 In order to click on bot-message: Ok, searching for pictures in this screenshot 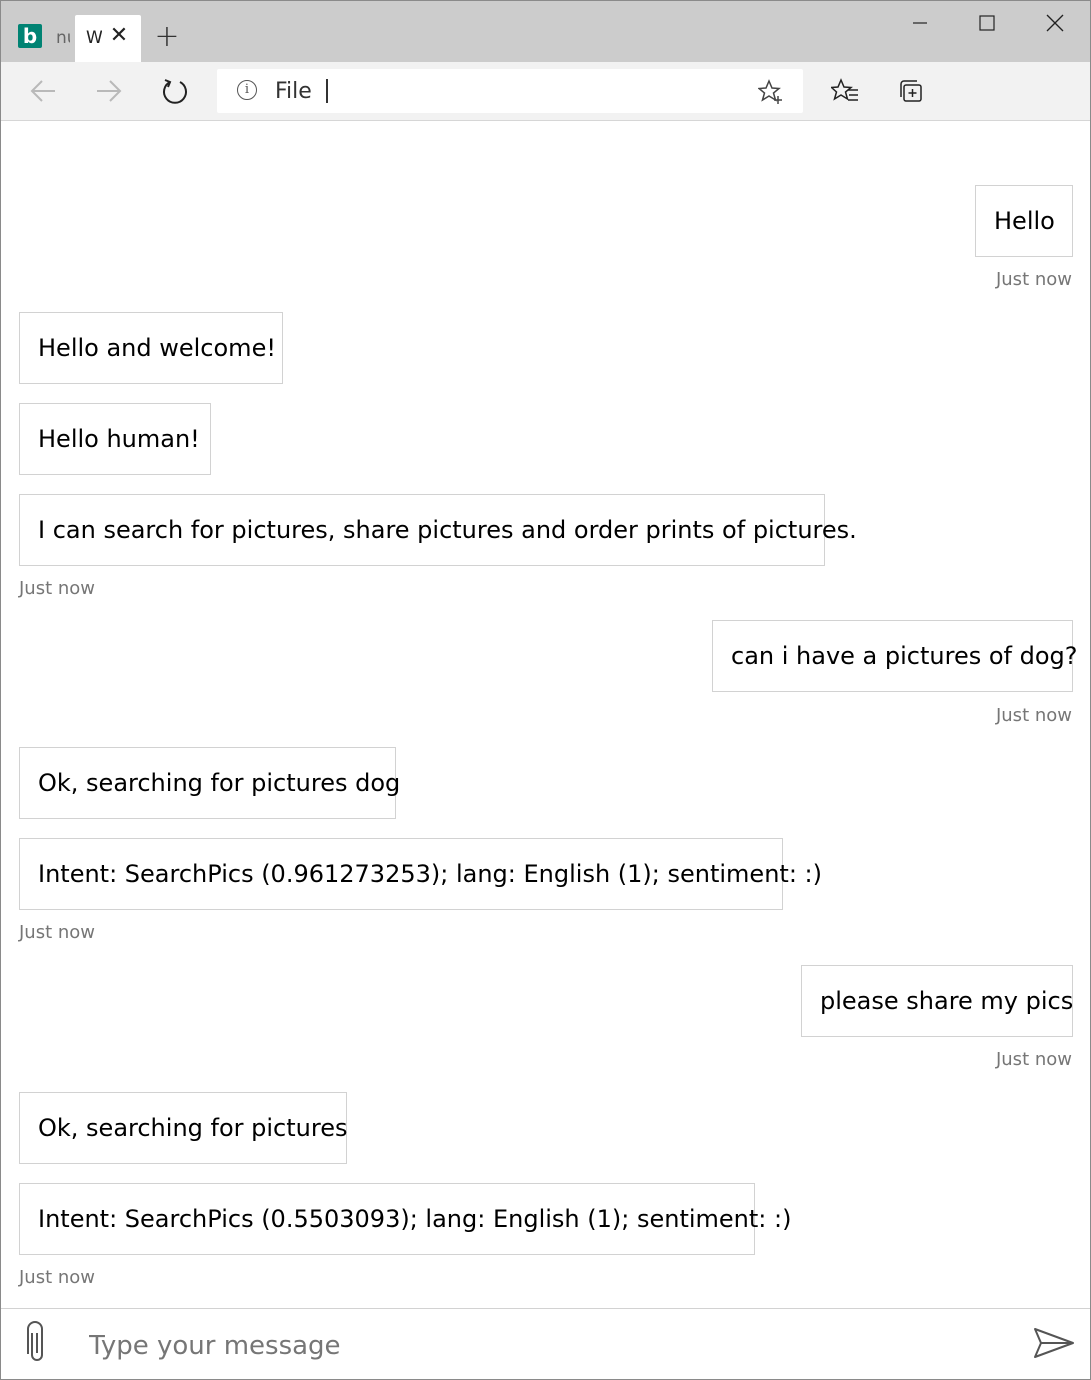, I will do `click(183, 1128)`.